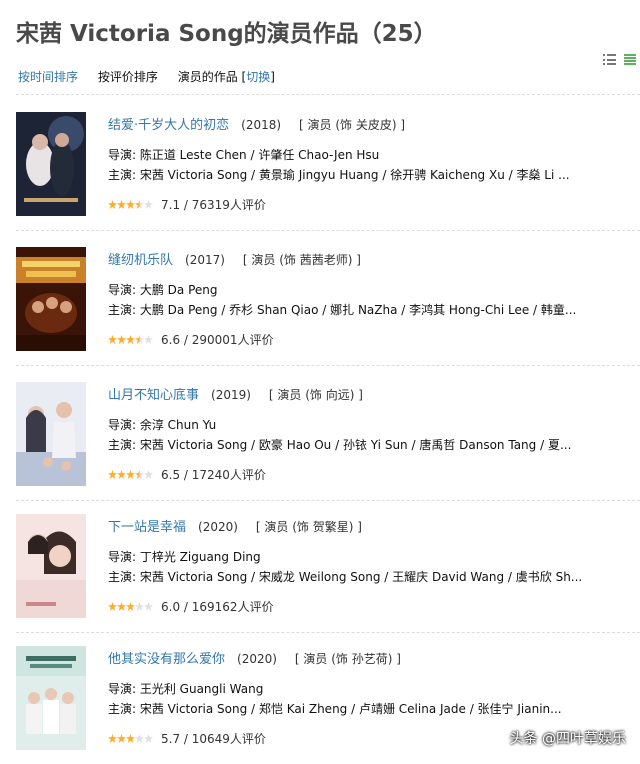 The height and width of the screenshot is (764, 640). Describe the element at coordinates (48, 77) in the screenshot. I see `sort-by-time-link: 按时间排序` at that location.